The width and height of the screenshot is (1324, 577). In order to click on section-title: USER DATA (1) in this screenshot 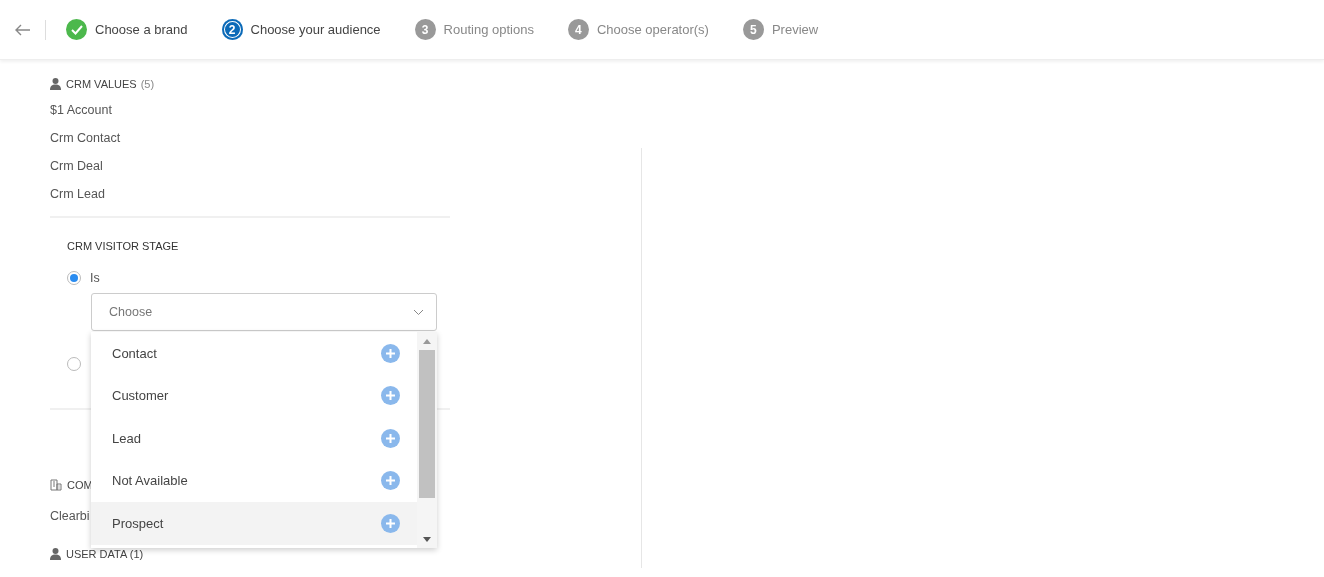, I will do `click(105, 554)`.